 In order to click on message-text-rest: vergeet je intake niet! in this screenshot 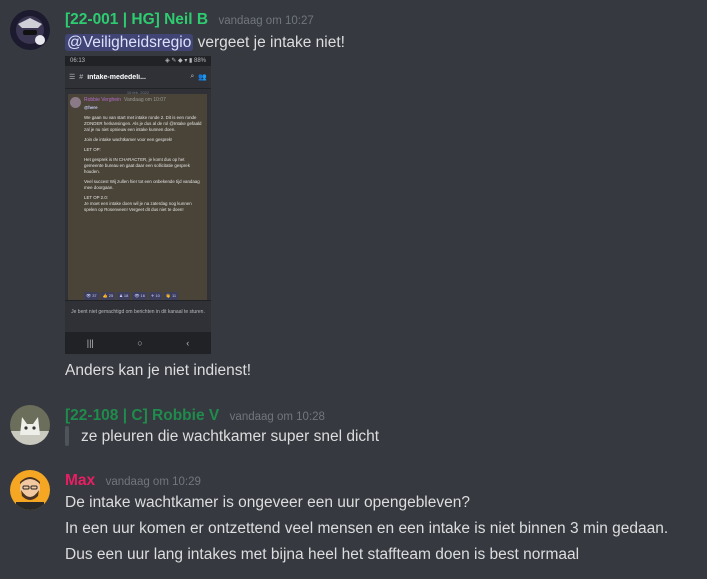, I will do `click(271, 42)`.